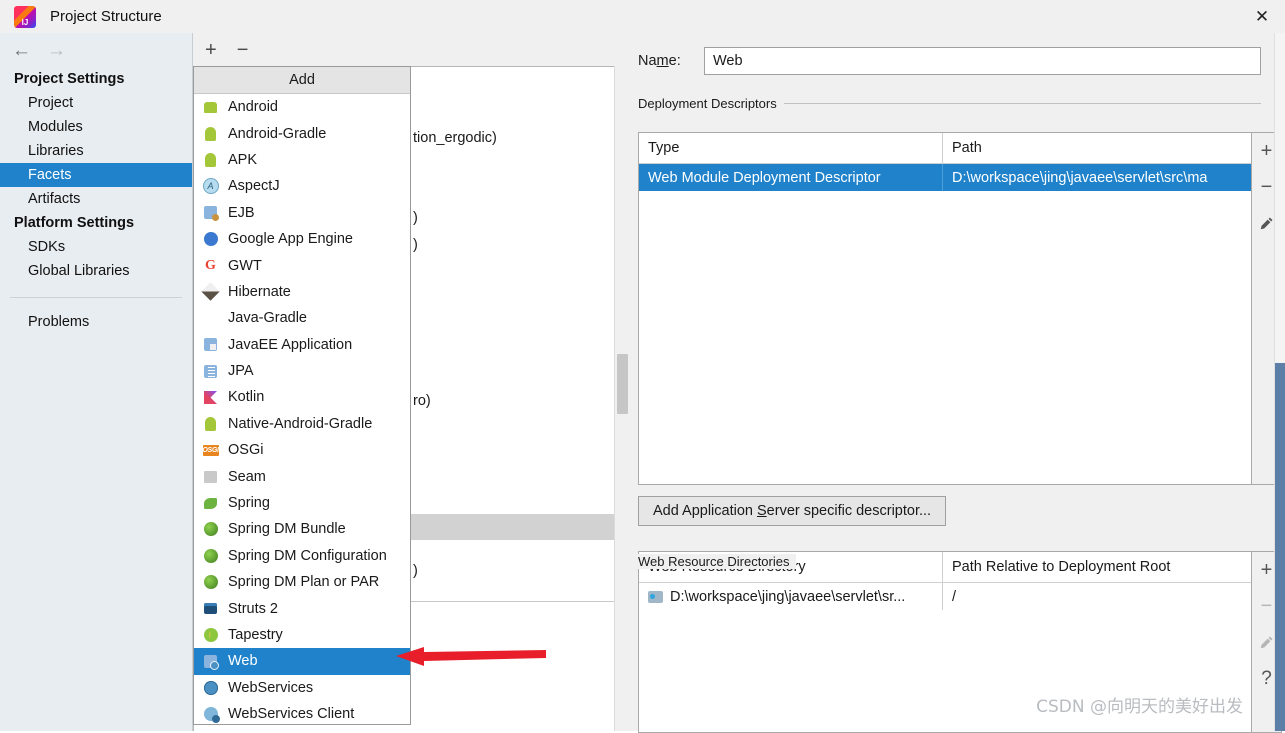 This screenshot has height=733, width=1285. Describe the element at coordinates (642, 16) in the screenshot. I see `title-bar: Project Structure ✕` at that location.